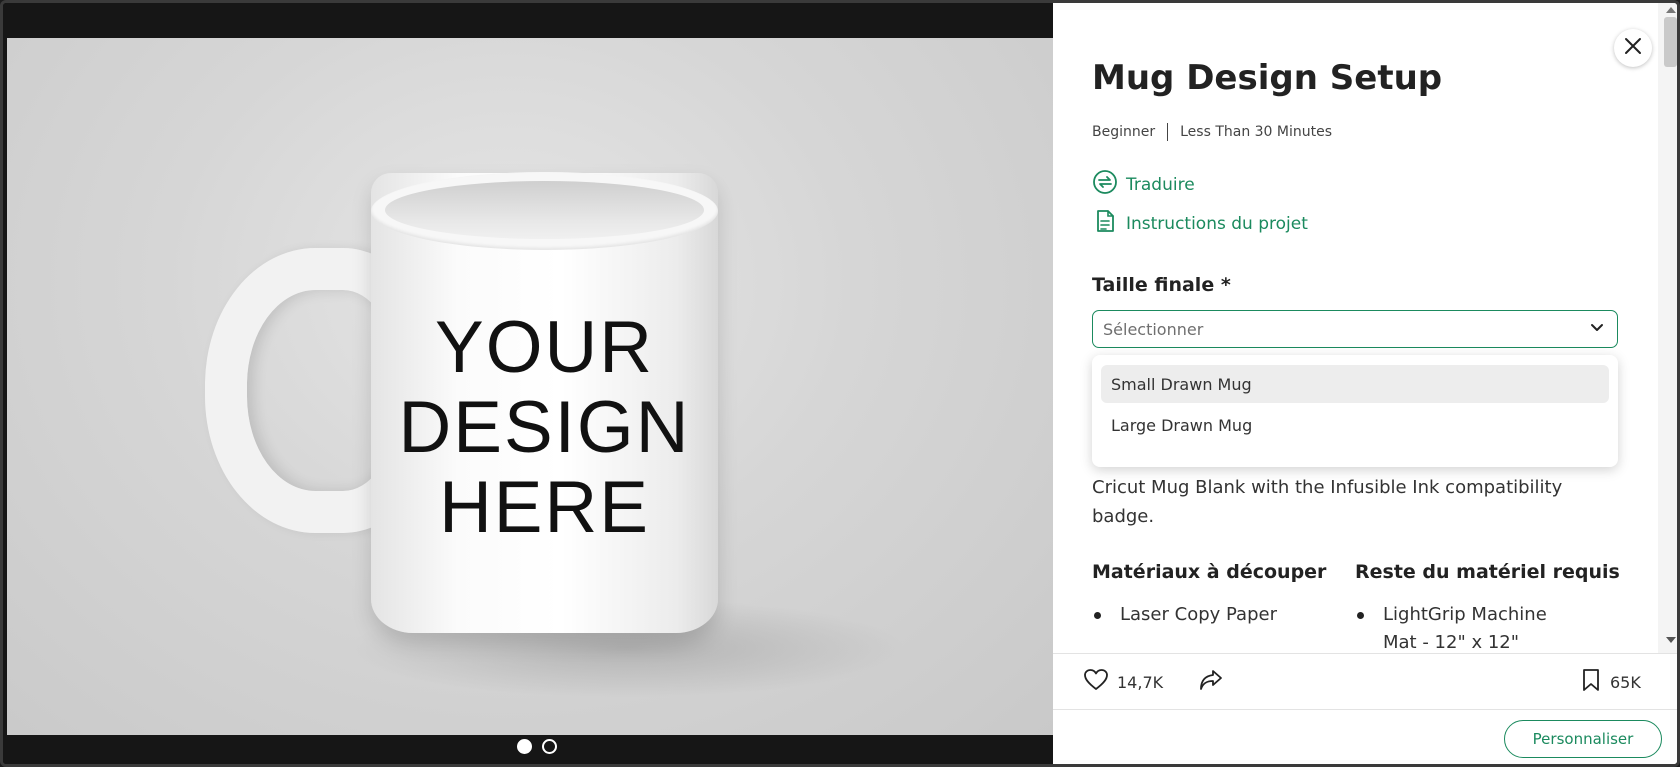 The image size is (1680, 767). I want to click on action-bar: 14,7K 65K, so click(1365, 681).